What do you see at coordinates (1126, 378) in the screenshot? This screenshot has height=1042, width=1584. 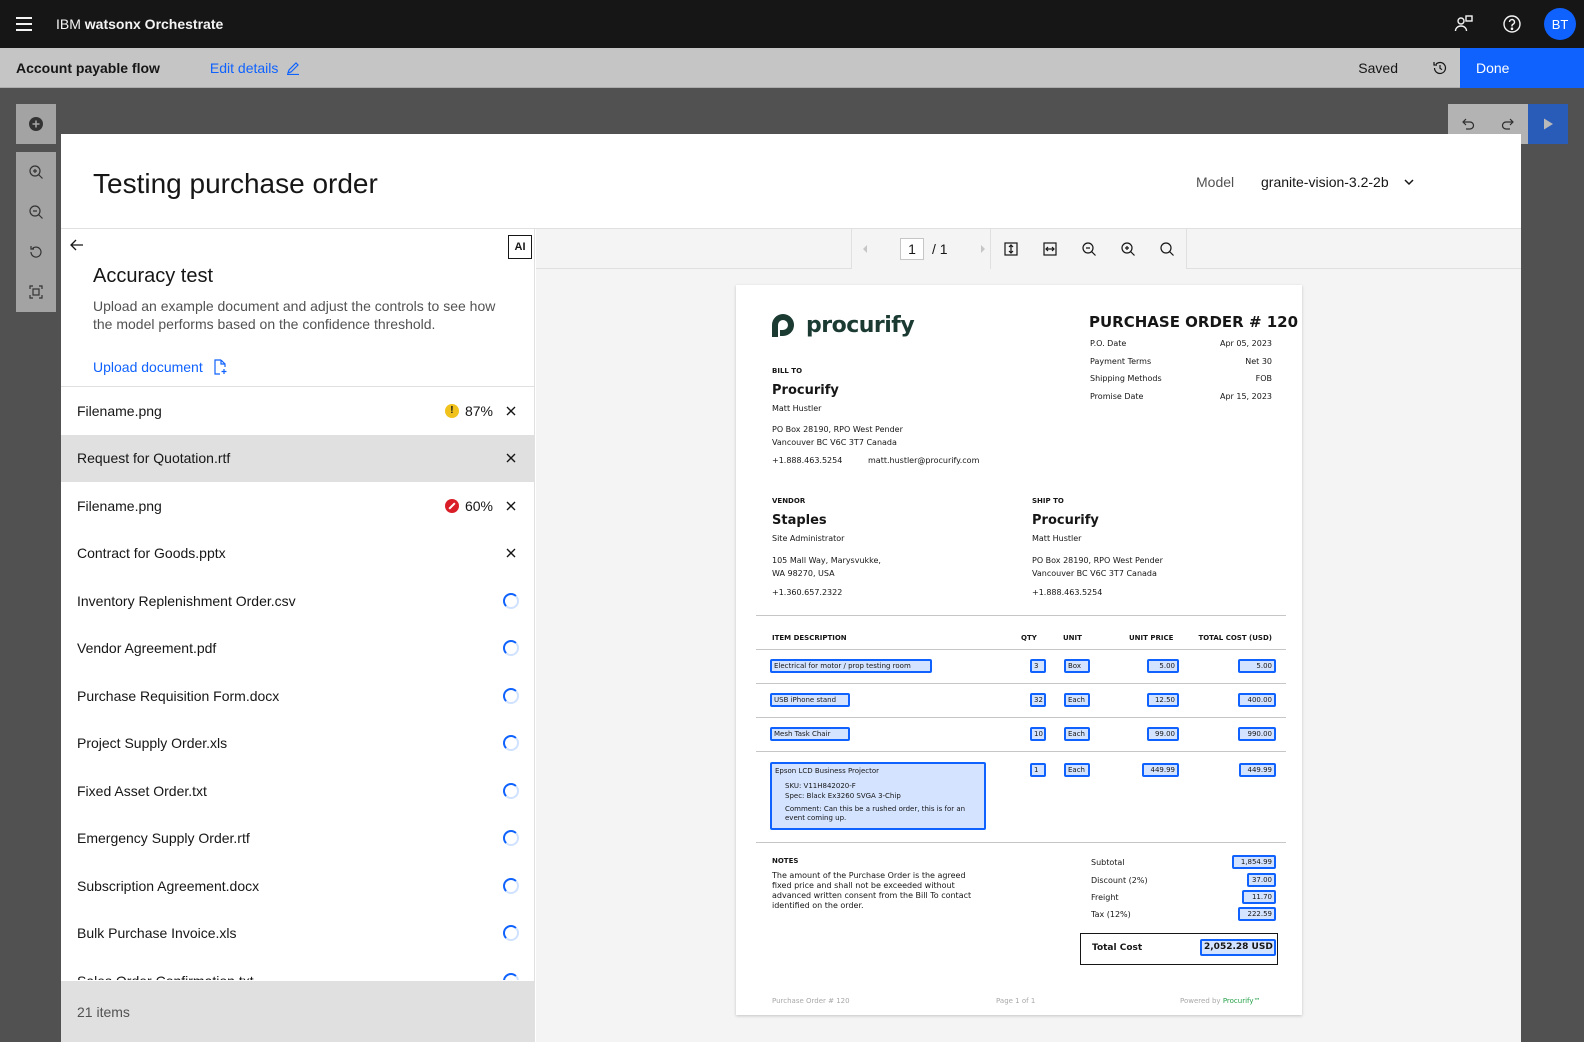 I see `po-meta-key: Shipping Methods` at bounding box center [1126, 378].